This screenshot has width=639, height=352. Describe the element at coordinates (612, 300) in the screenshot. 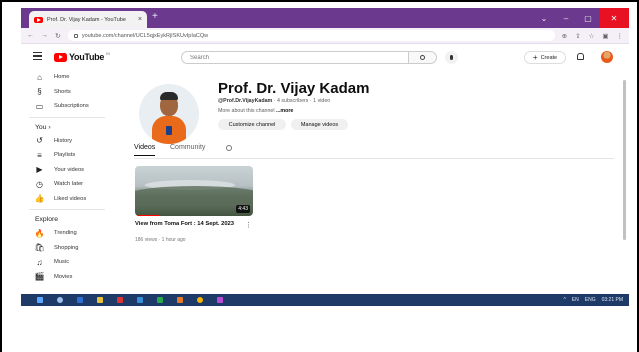

I see `clock: 03:21 PM` at that location.